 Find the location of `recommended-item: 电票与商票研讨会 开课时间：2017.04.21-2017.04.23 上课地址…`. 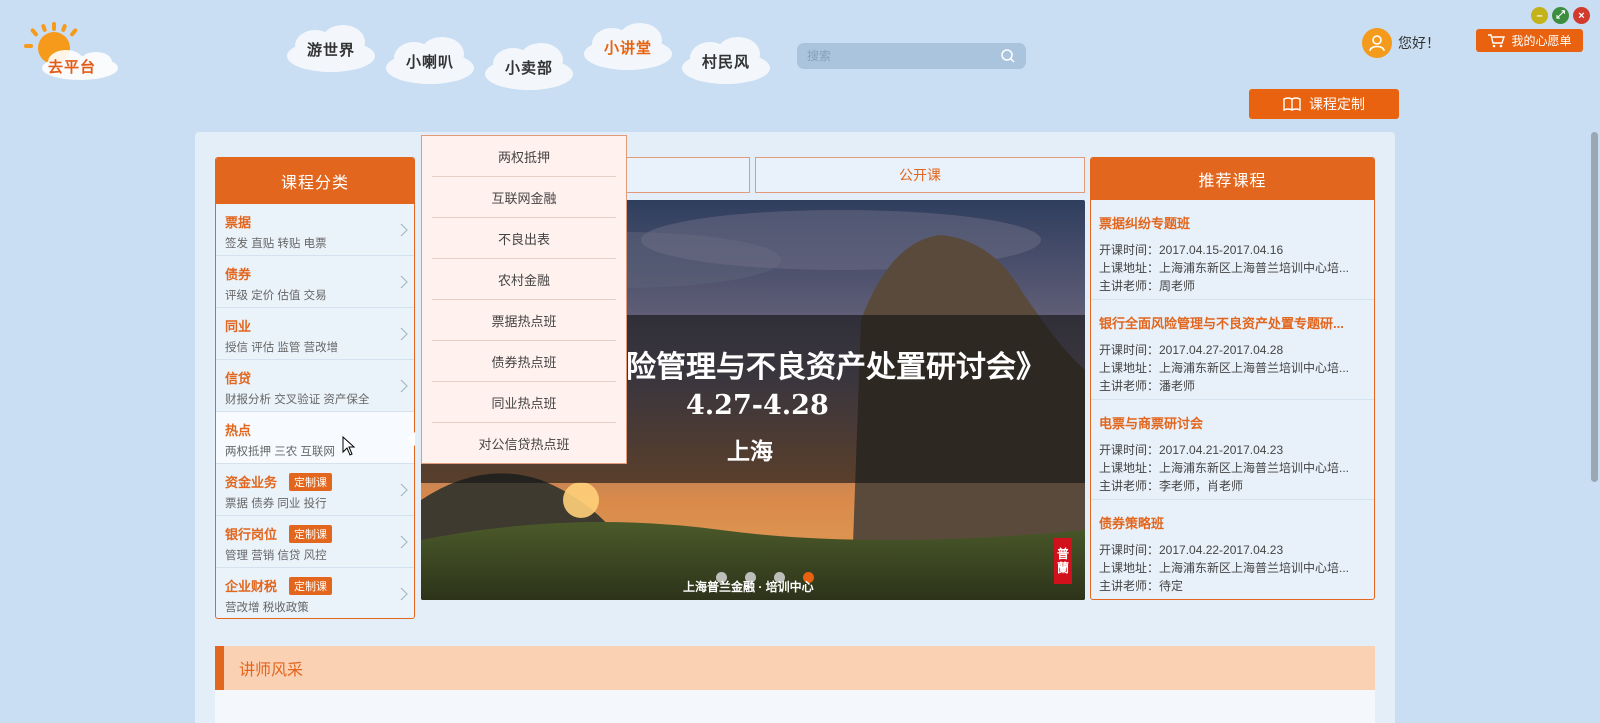

recommended-item: 电票与商票研讨会 开课时间：2017.04.21-2017.04.23 上课地址… is located at coordinates (1232, 450).